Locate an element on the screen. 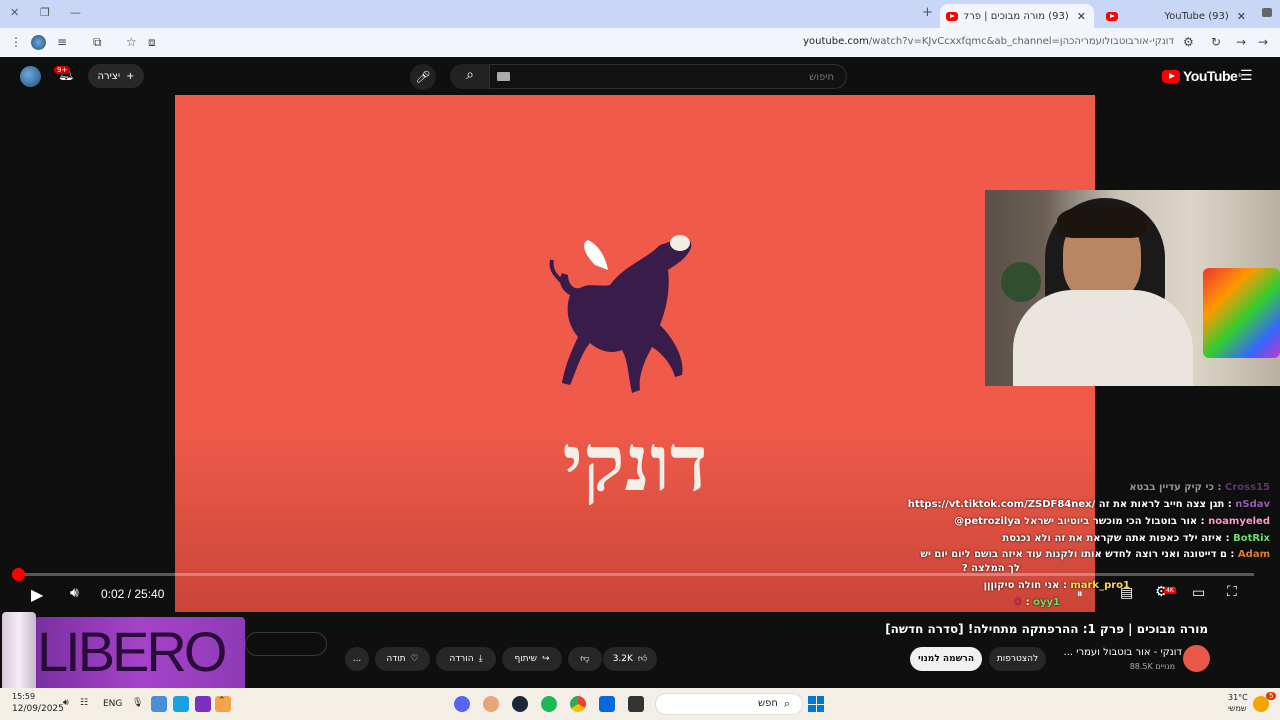 This screenshot has width=1280, height=720. streamer-shirt is located at coordinates (1103, 338).